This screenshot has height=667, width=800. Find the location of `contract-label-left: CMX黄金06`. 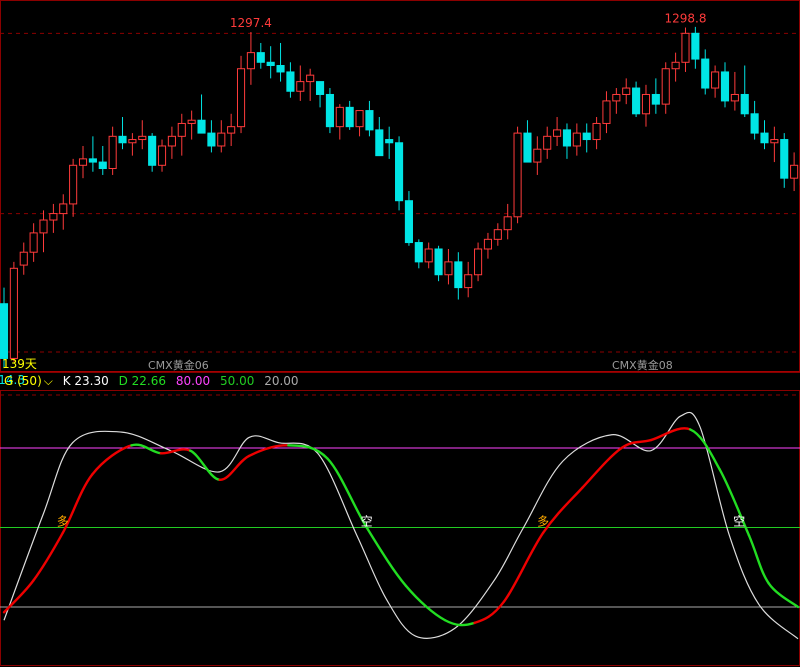

contract-label-left: CMX黄金06 is located at coordinates (178, 365).